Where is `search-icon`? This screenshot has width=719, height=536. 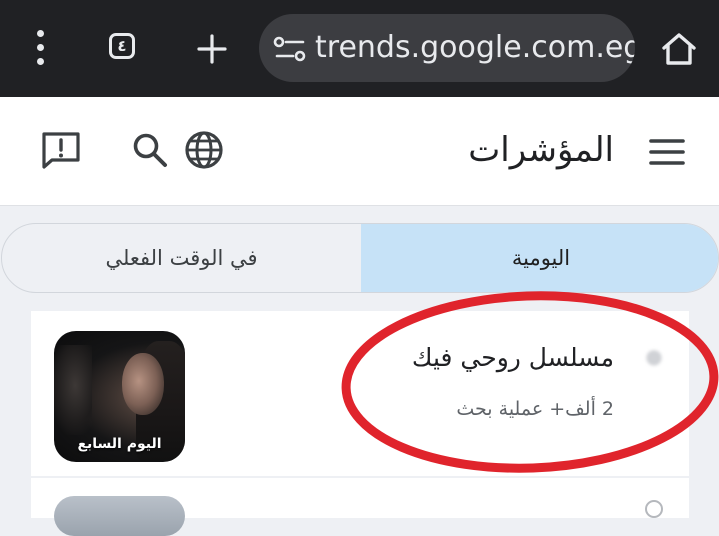
search-icon is located at coordinates (150, 150).